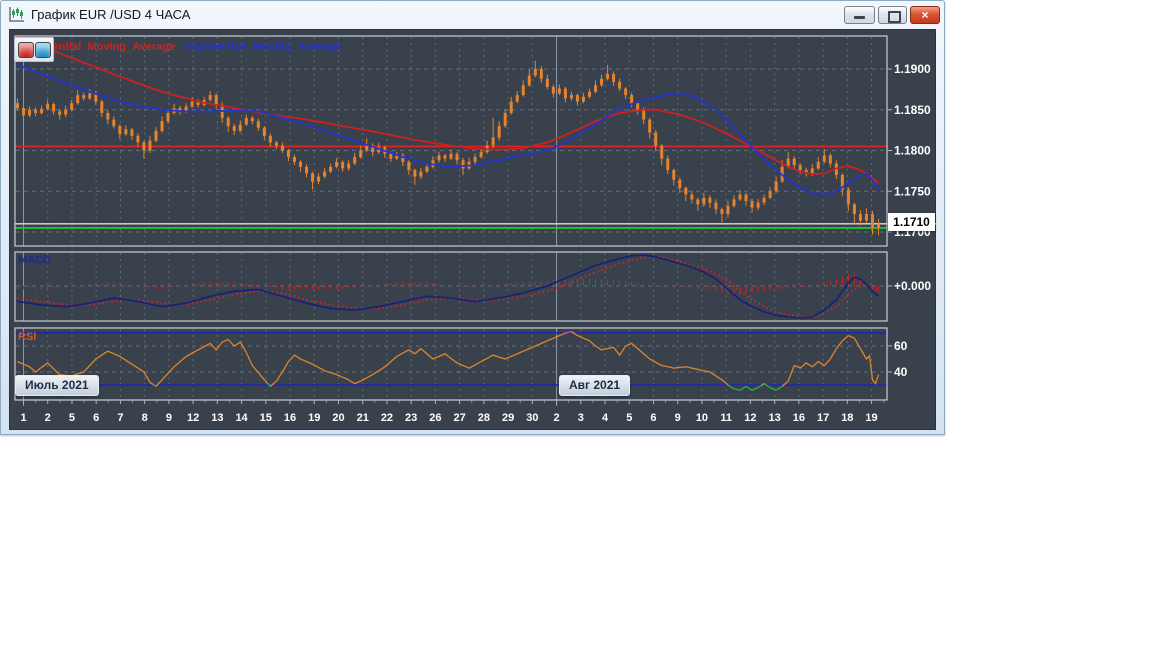 The width and height of the screenshot is (1152, 648). Describe the element at coordinates (901, 346) in the screenshot. I see `rsi-axis-label: 60` at that location.